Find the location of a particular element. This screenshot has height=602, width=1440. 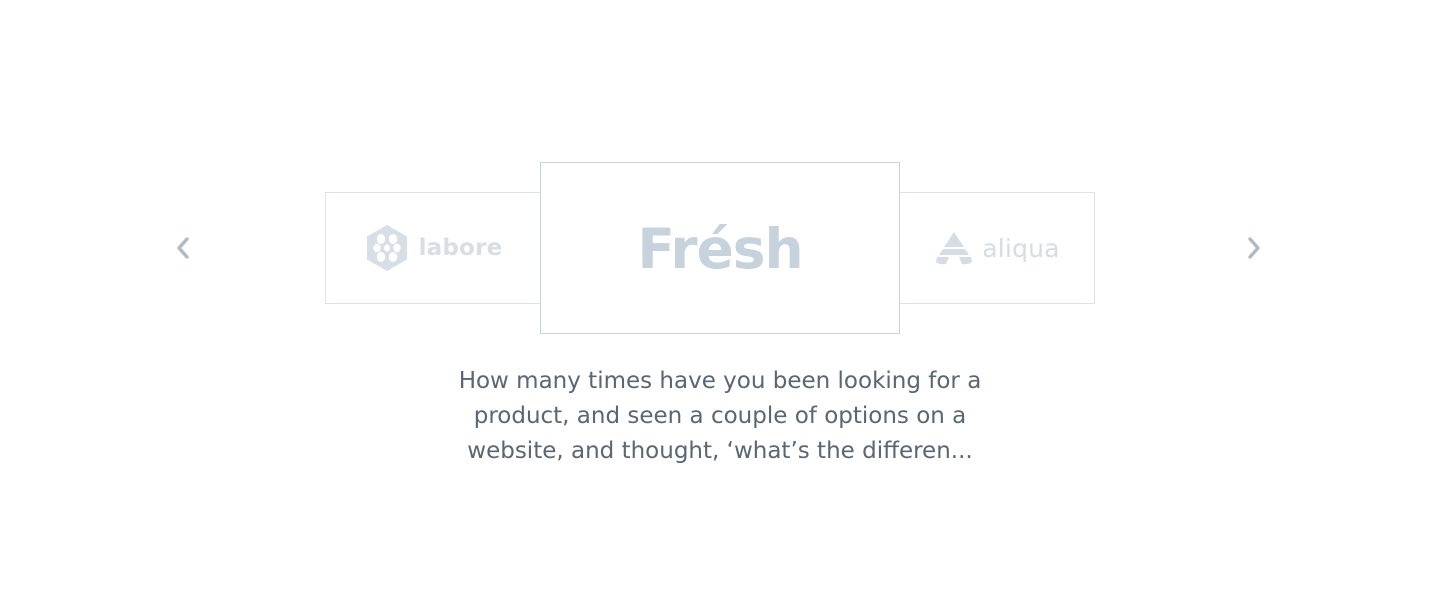

chevron-left-icon is located at coordinates (183, 248).